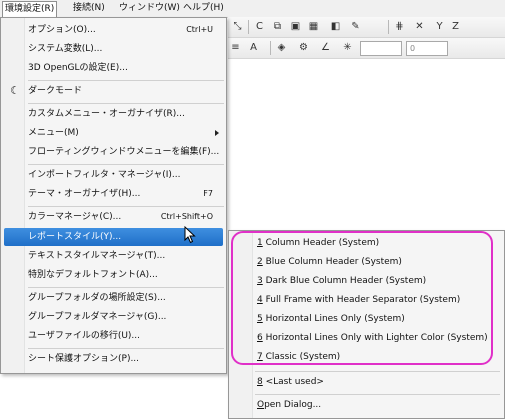 This screenshot has height=419, width=505. What do you see at coordinates (217, 133) in the screenshot?
I see `submenu-arrow-icon` at bounding box center [217, 133].